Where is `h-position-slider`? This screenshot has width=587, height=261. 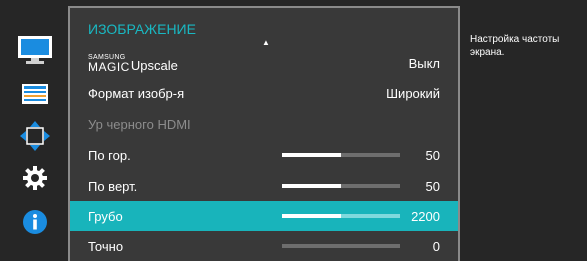
h-position-slider is located at coordinates (341, 155).